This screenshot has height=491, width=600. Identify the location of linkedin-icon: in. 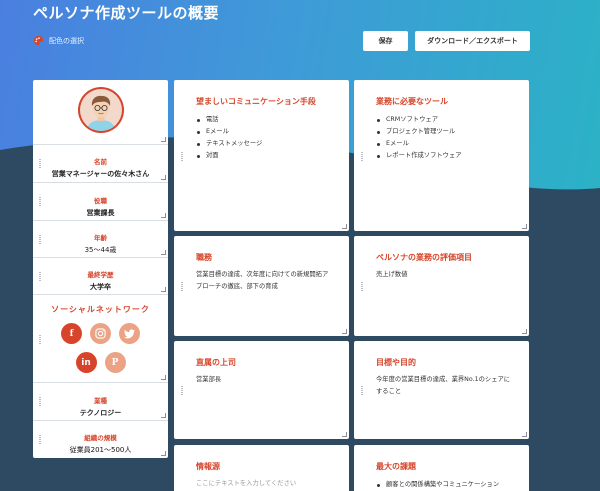
(86, 362).